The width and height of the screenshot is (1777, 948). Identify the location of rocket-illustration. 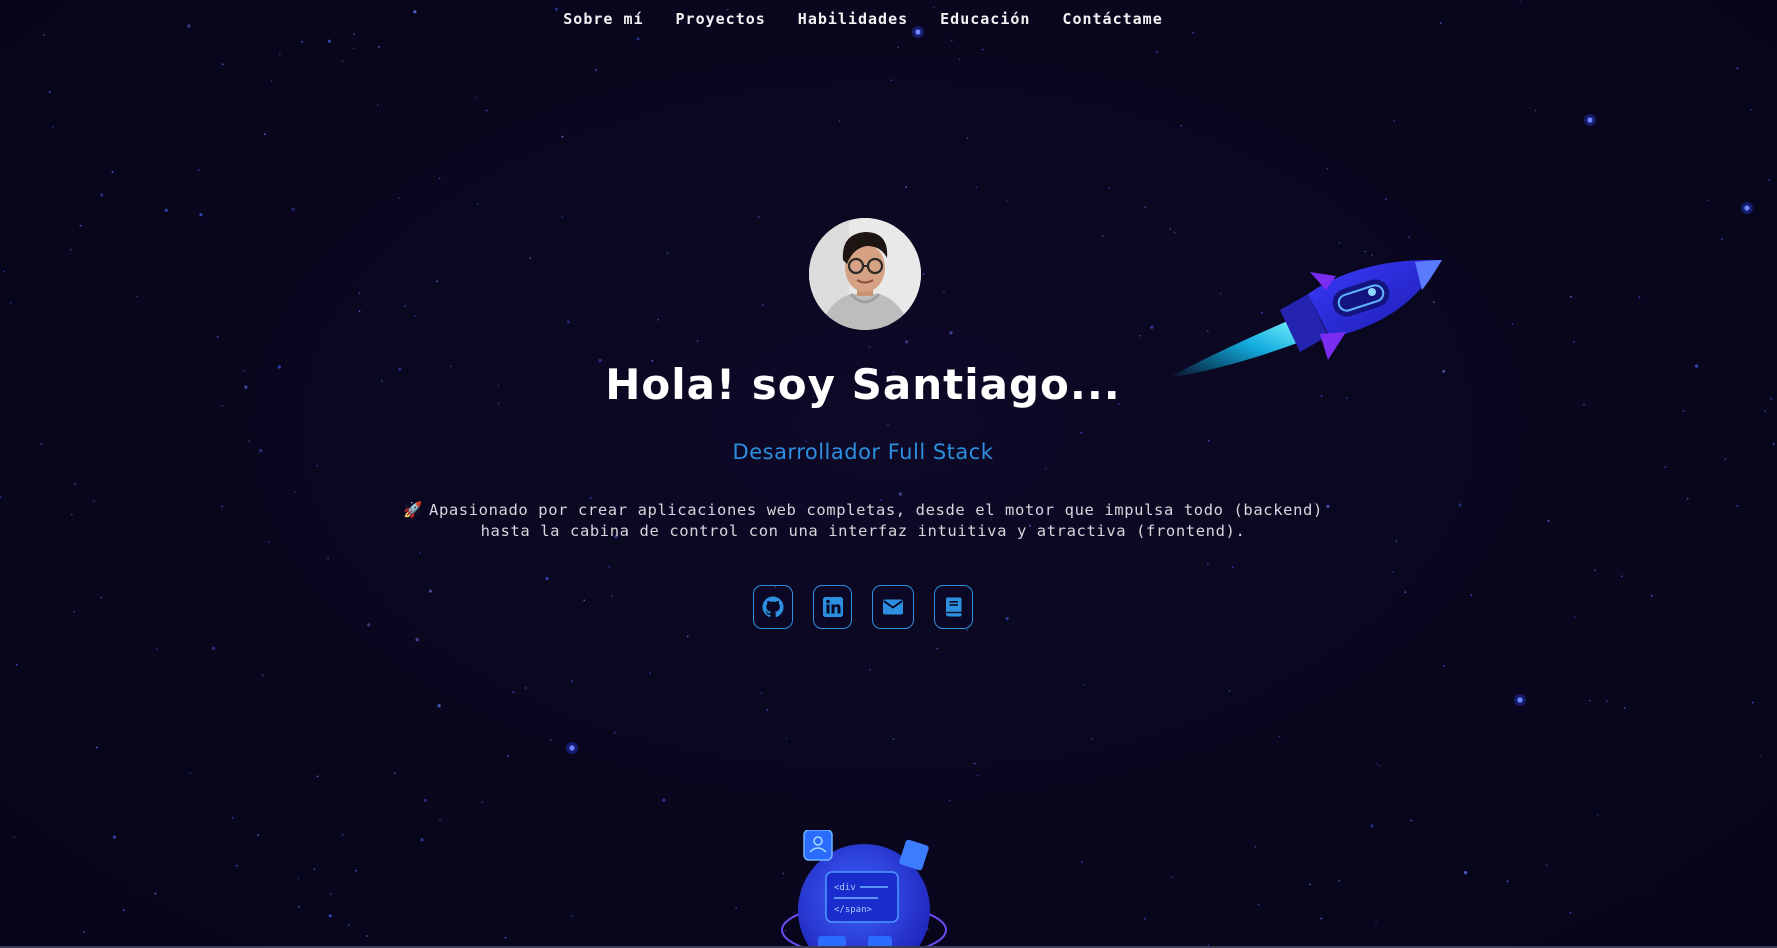
(1305, 318).